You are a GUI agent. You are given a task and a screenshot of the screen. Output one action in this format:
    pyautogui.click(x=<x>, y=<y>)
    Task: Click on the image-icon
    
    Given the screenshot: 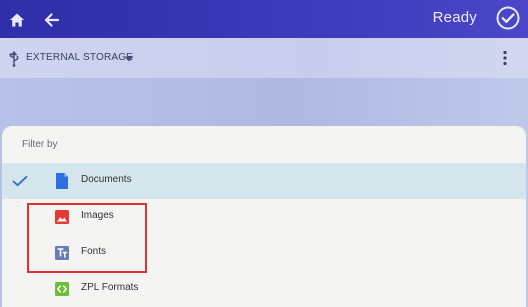 What is the action you would take?
    pyautogui.click(x=62, y=217)
    